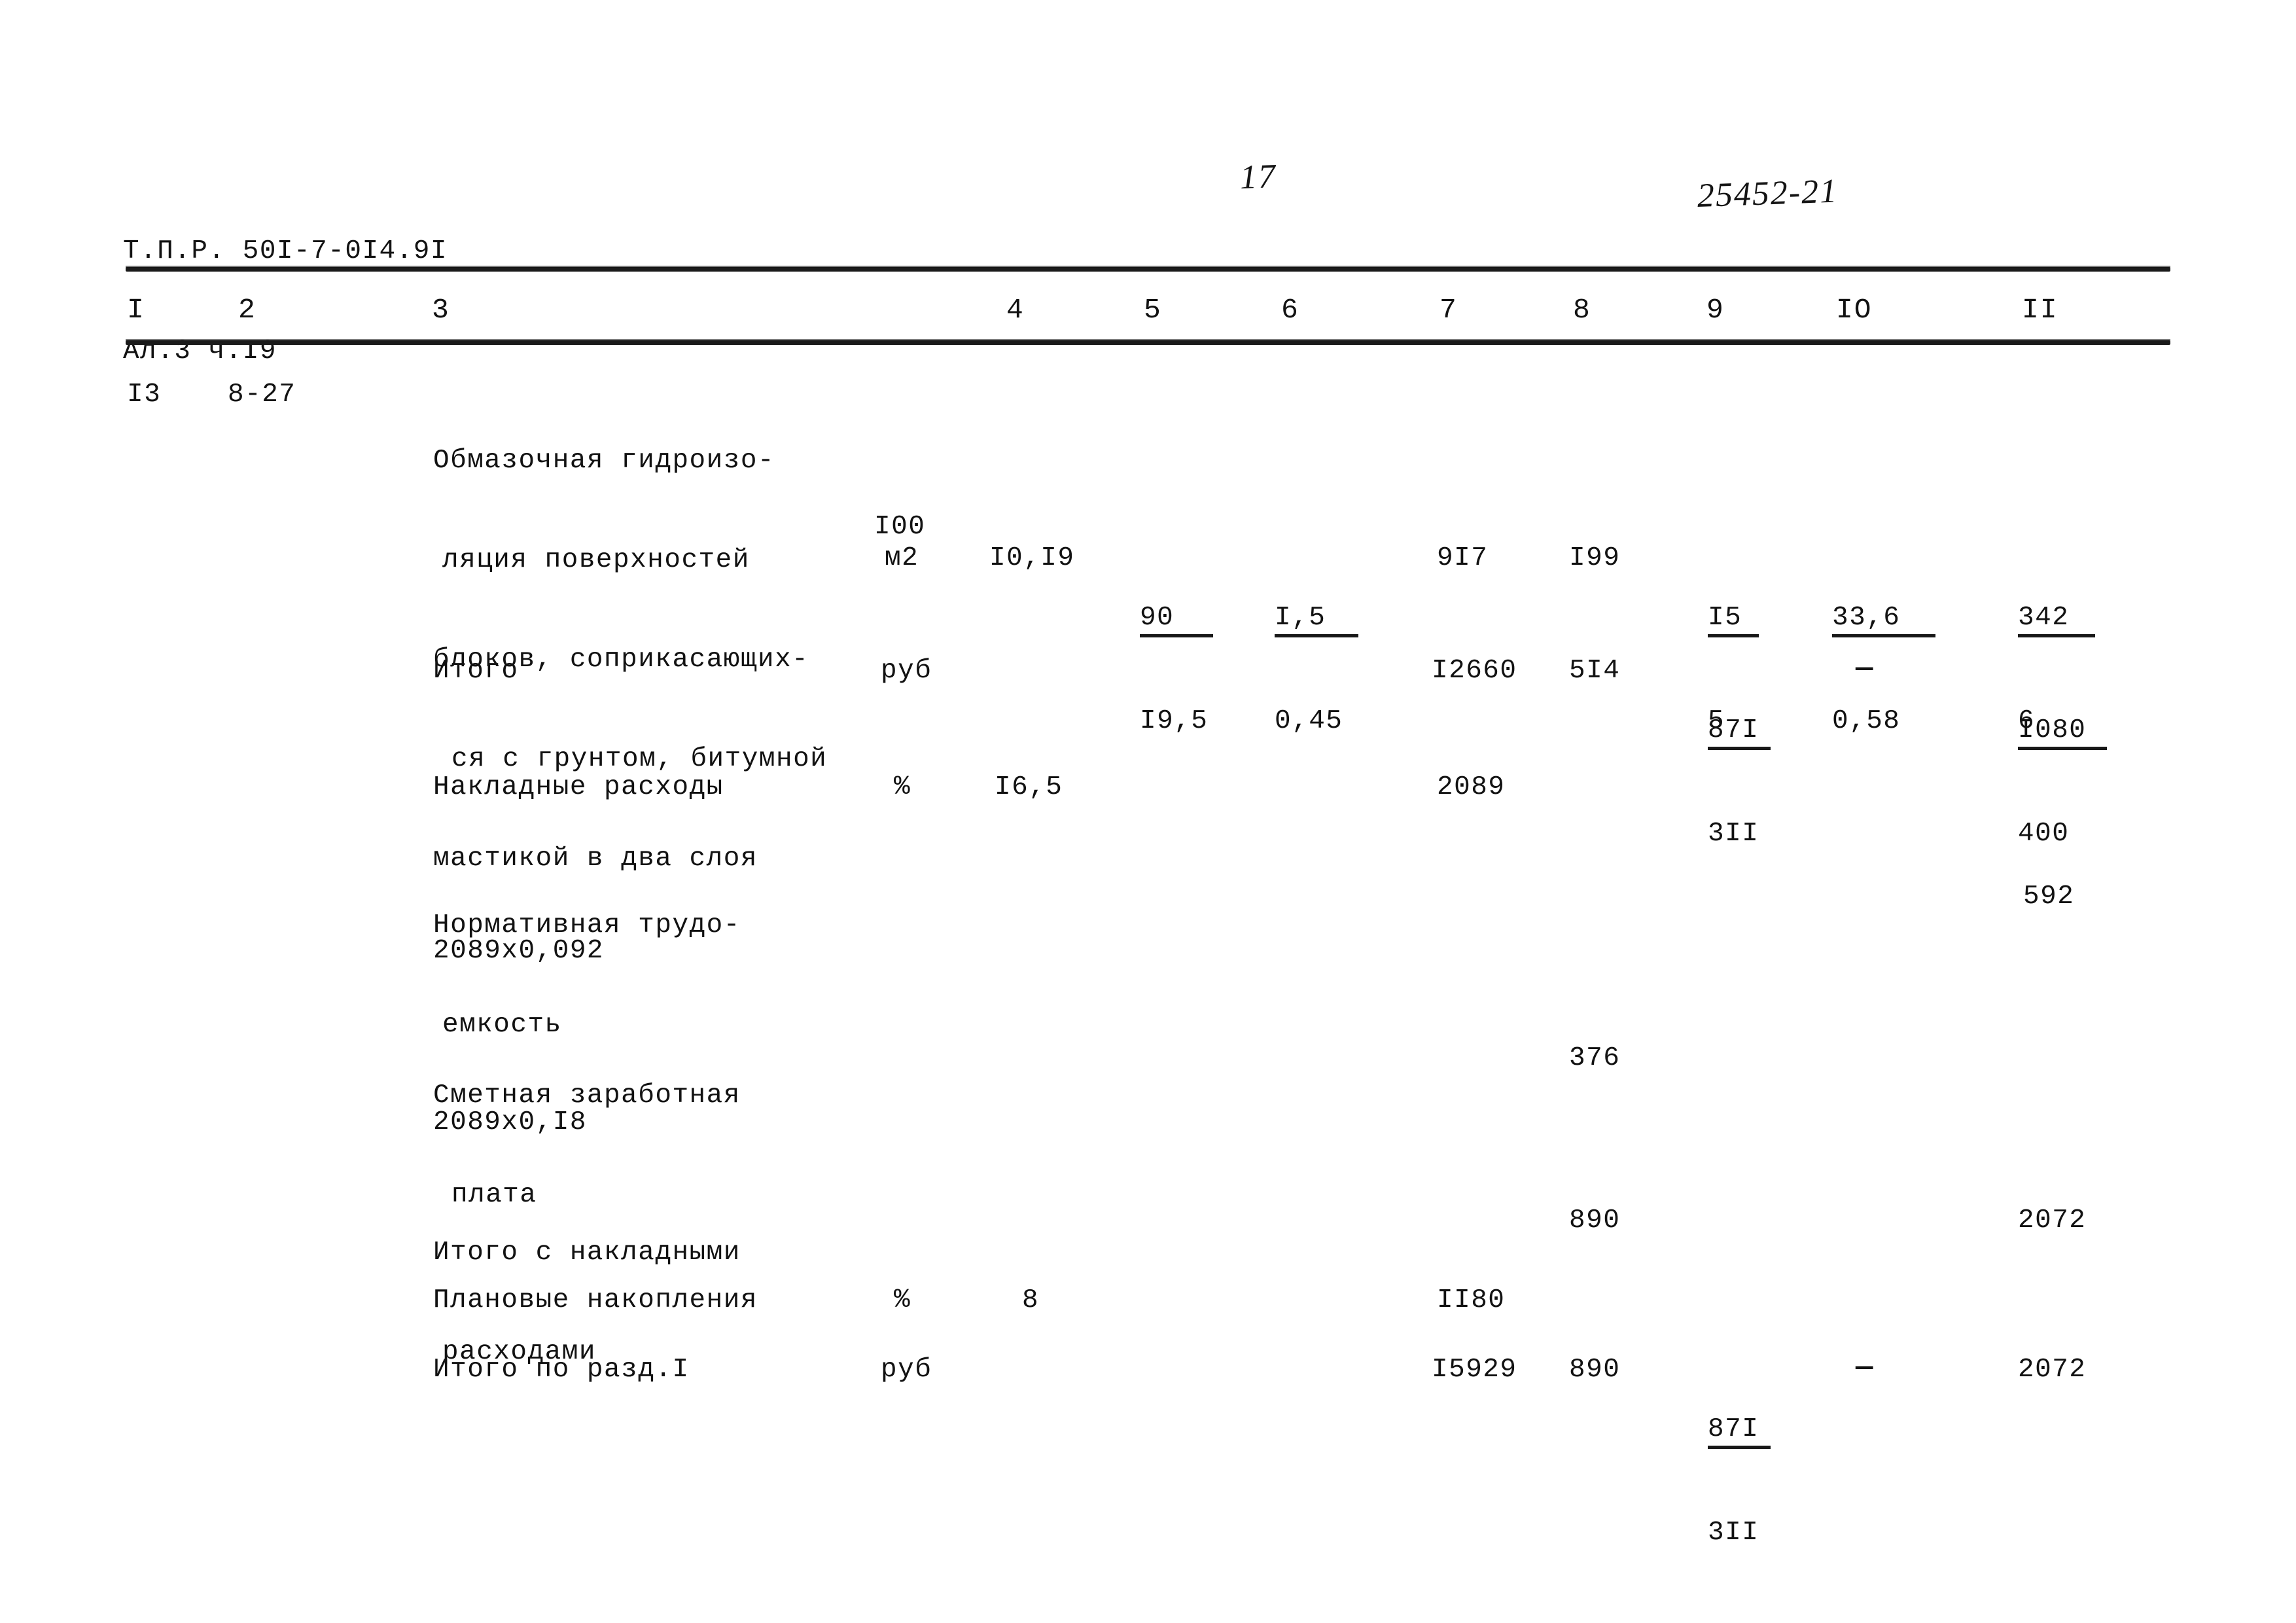 The width and height of the screenshot is (2296, 1623). What do you see at coordinates (441, 310) in the screenshot?
I see `column-header-3: 3` at bounding box center [441, 310].